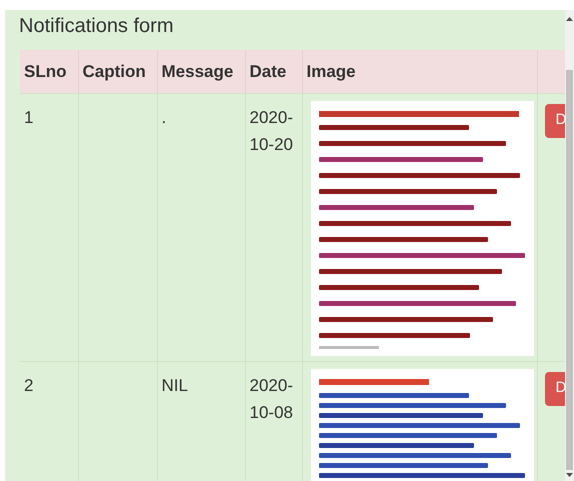 This screenshot has width=574, height=481. I want to click on table-cell: 2, so click(29, 385).